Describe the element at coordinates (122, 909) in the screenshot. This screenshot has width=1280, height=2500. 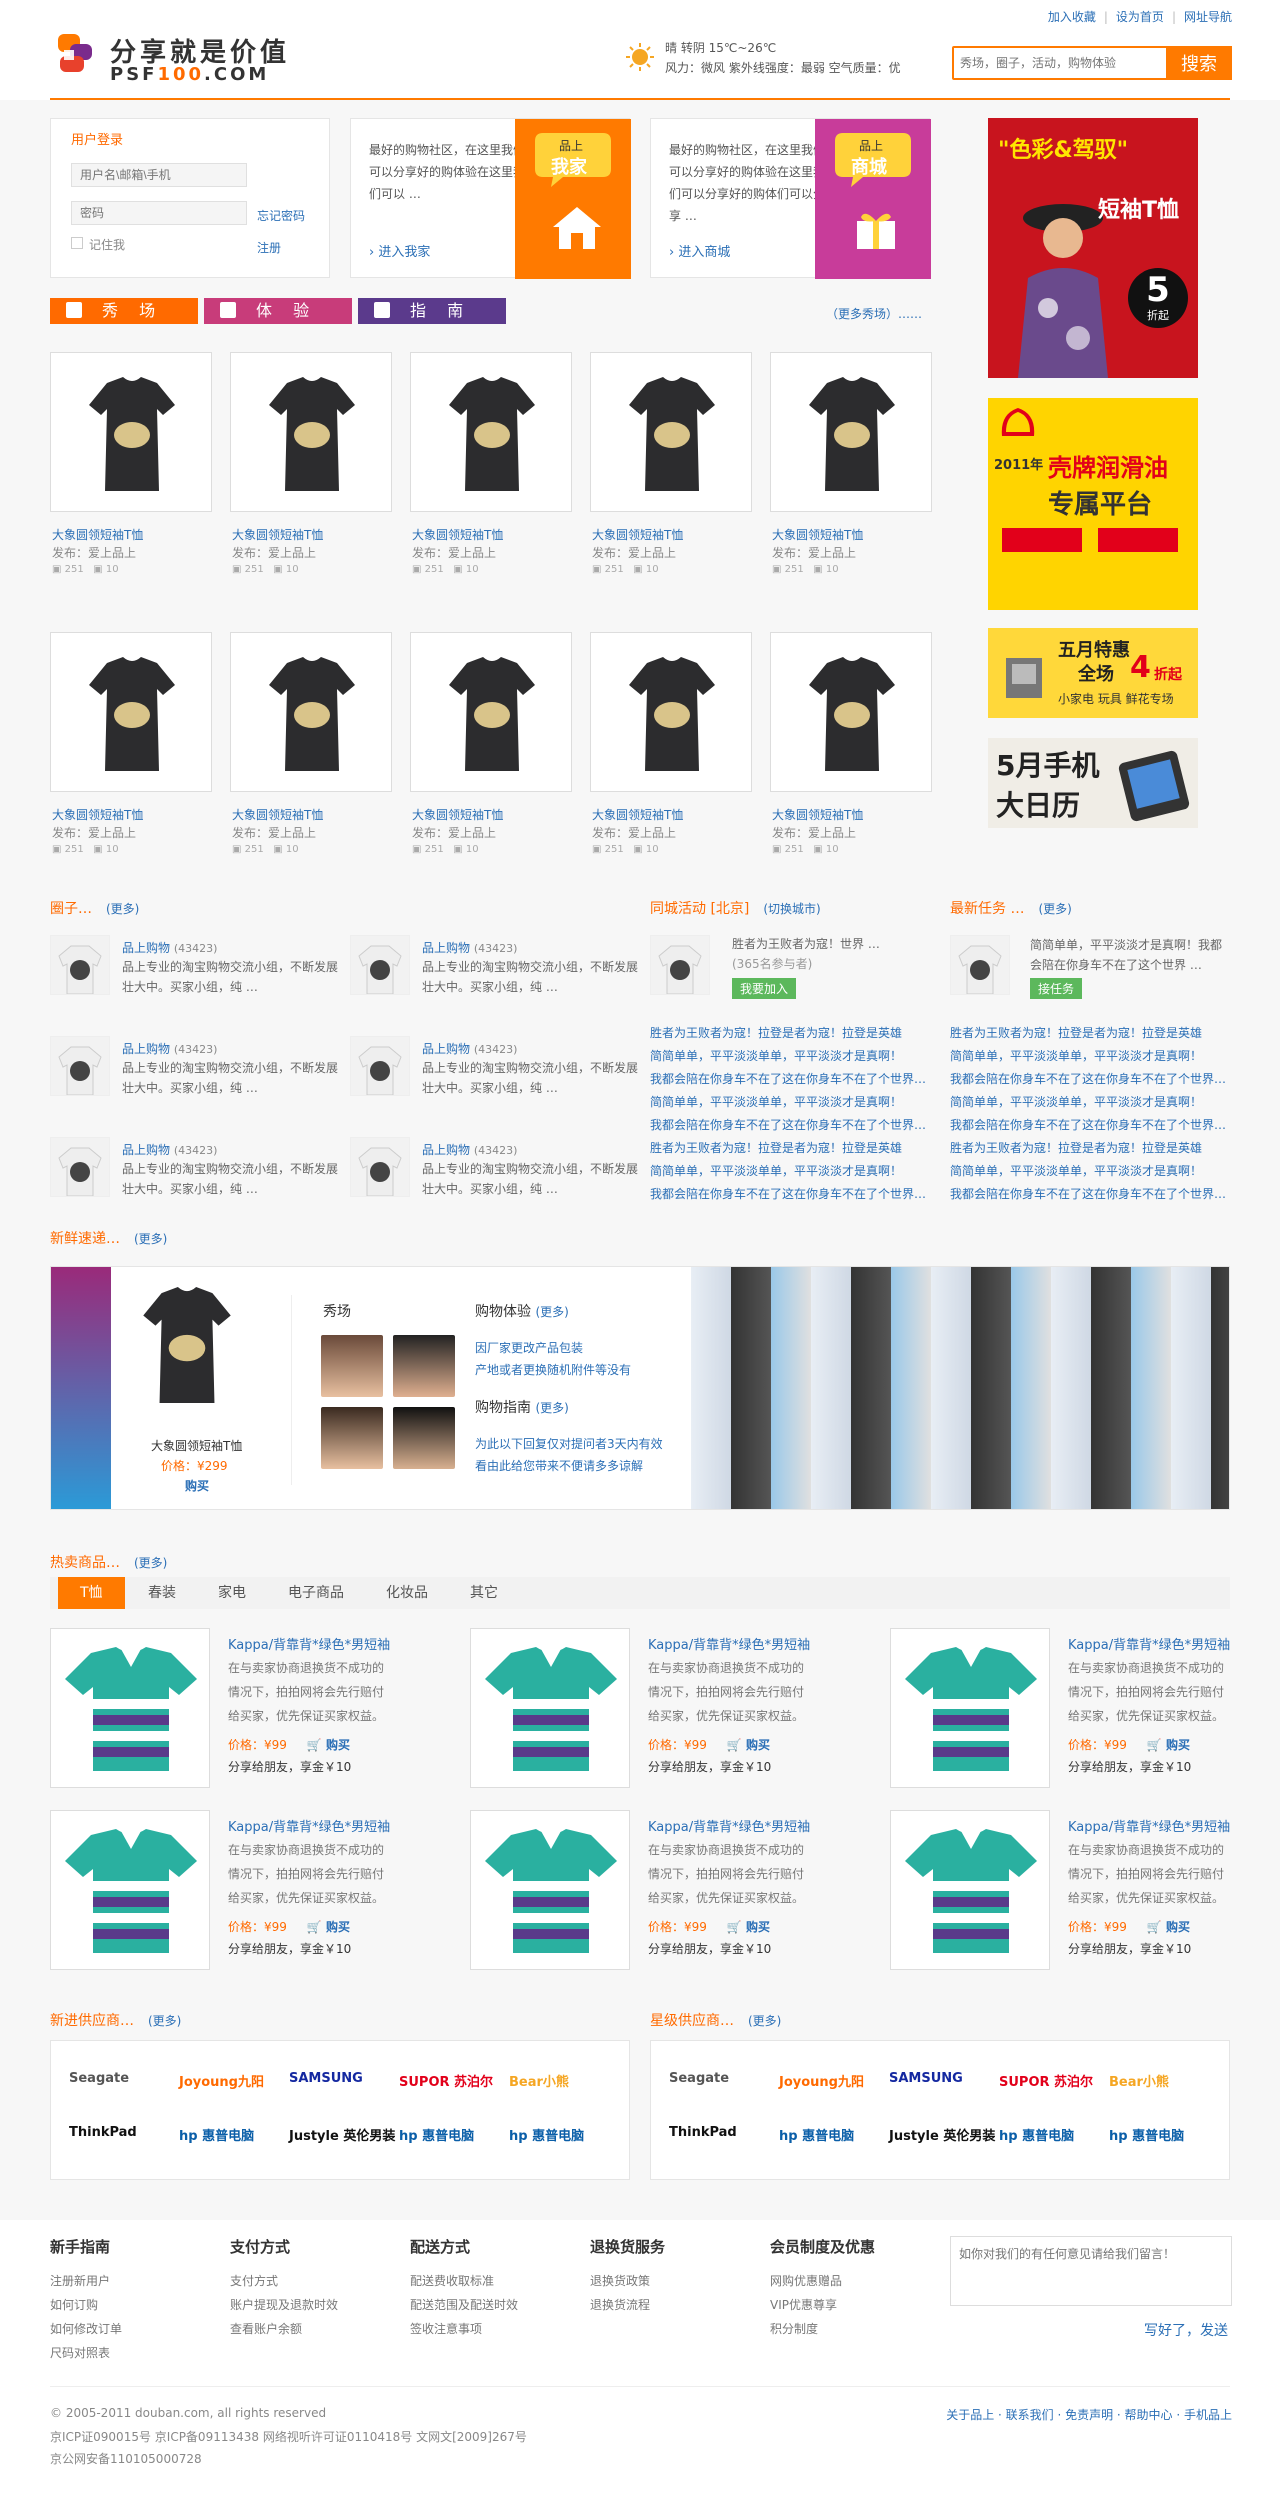
I see `circles-more-link: (更多)` at that location.